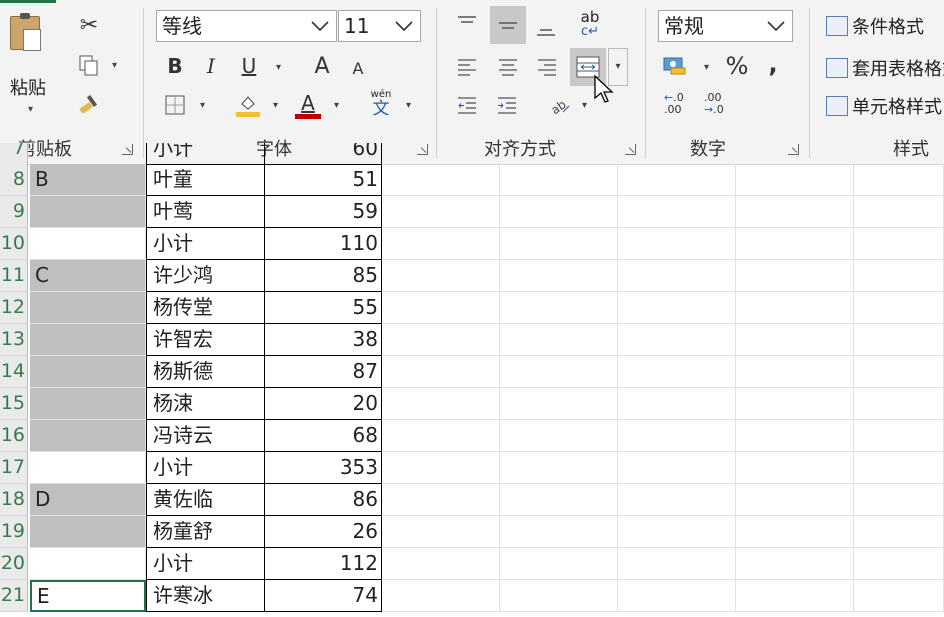 Image resolution: width=944 pixels, height=617 pixels. Describe the element at coordinates (89, 25) in the screenshot. I see `scissors-icon: ✂` at that location.